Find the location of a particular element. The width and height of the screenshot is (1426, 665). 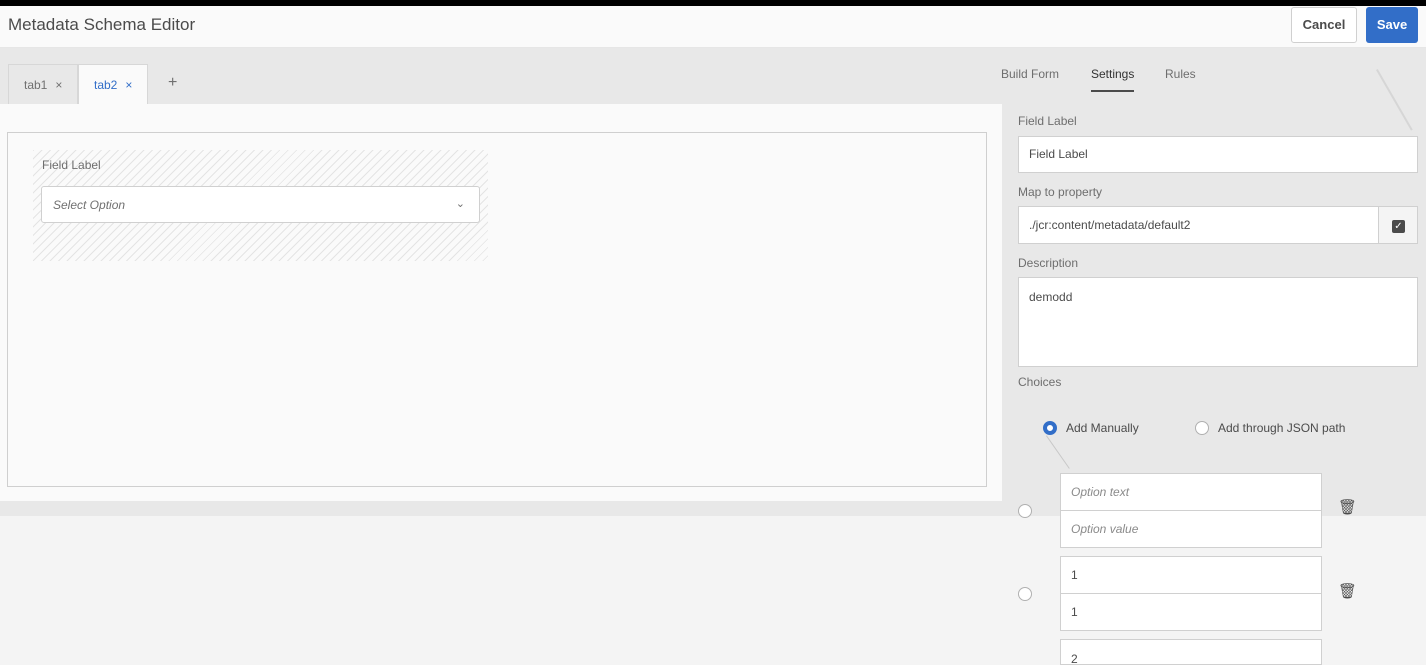

checkbox-icon: ✓ is located at coordinates (1398, 226).